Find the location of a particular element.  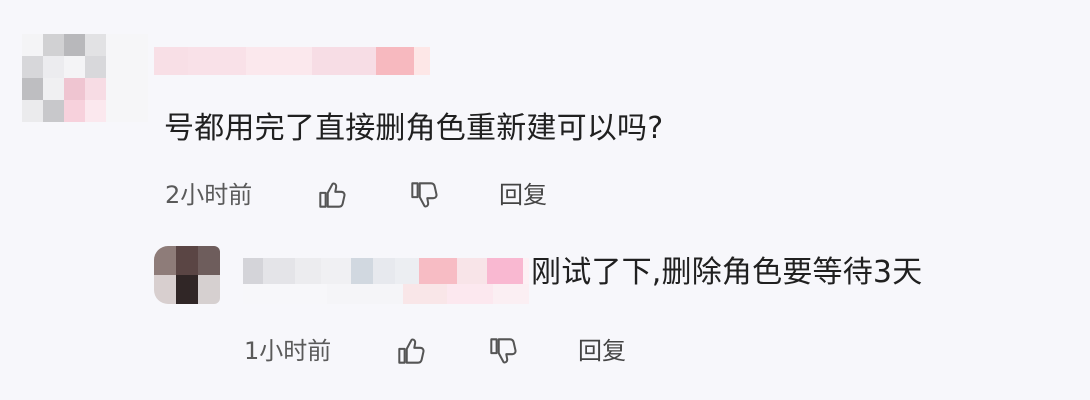

comment-text: 号都用完了直接删角色重新建可以吗? is located at coordinates (414, 128).